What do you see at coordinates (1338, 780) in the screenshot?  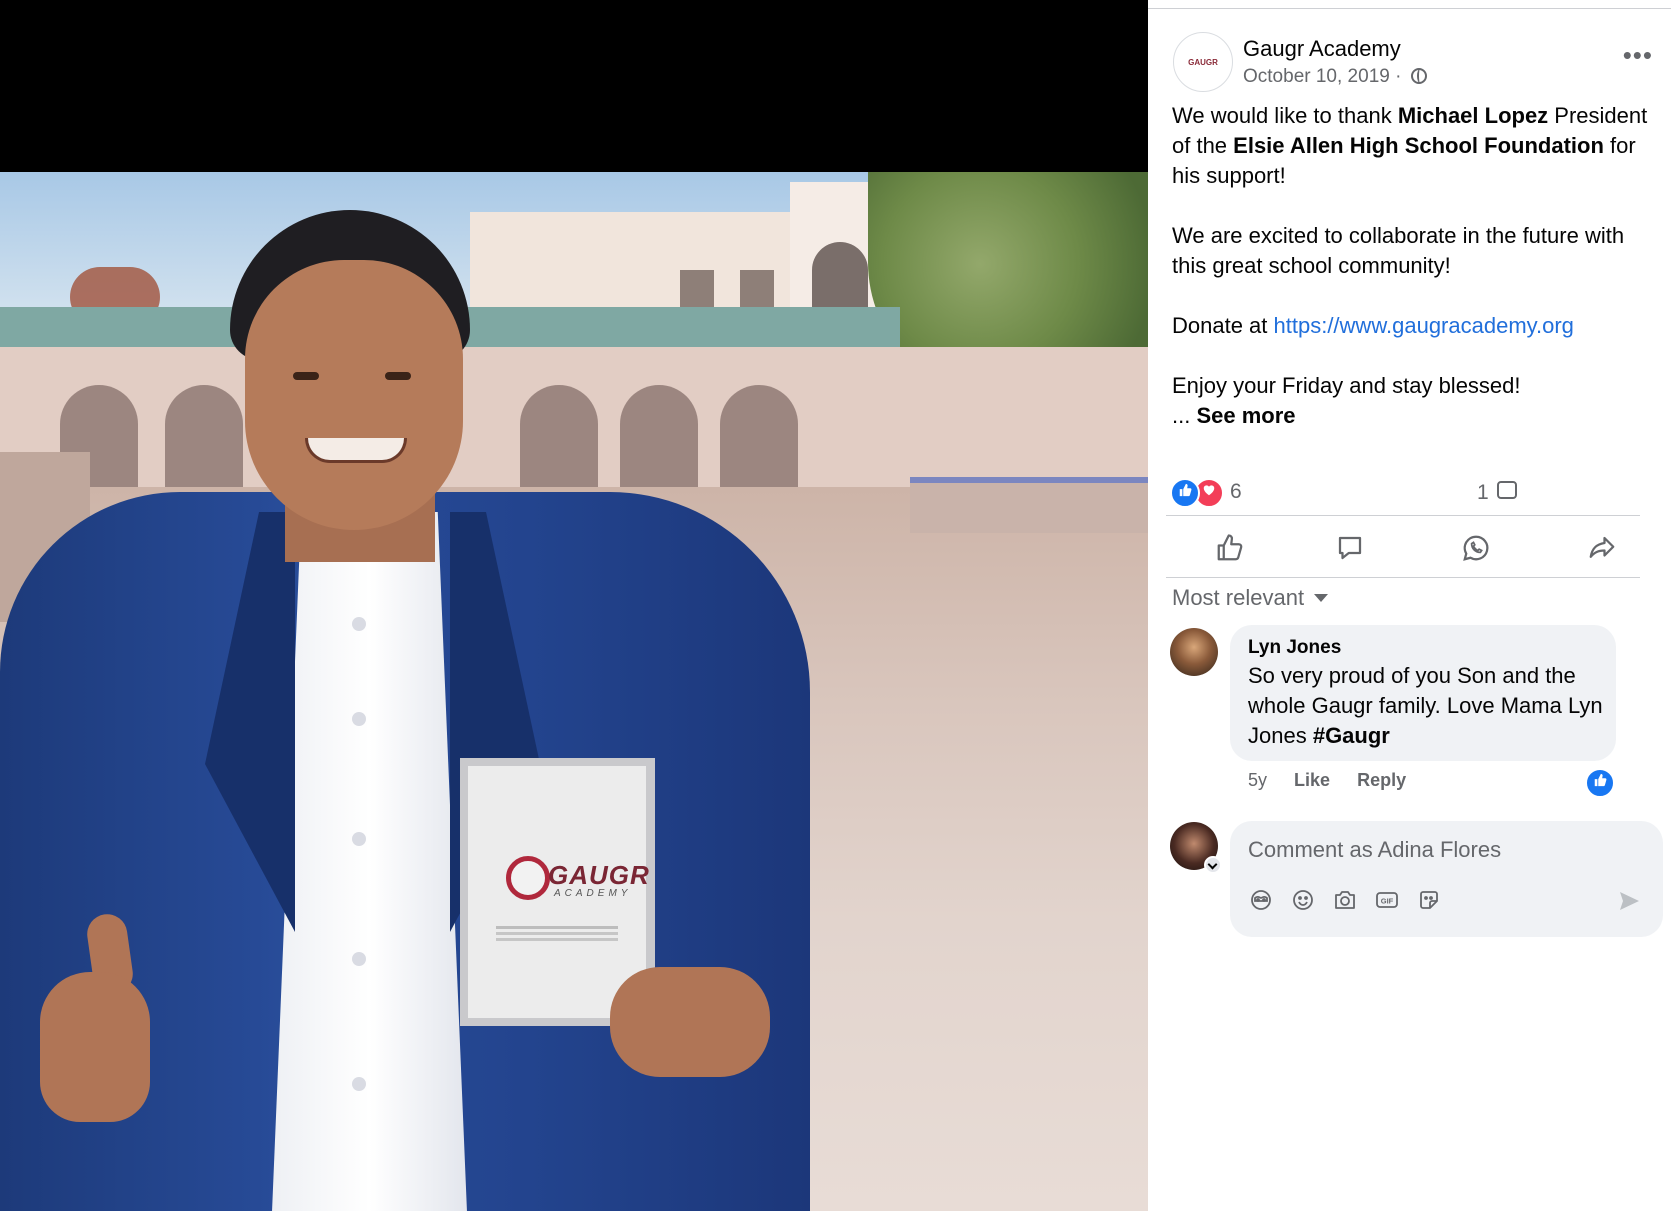 I see `comment-meta: 5y Like Reply` at bounding box center [1338, 780].